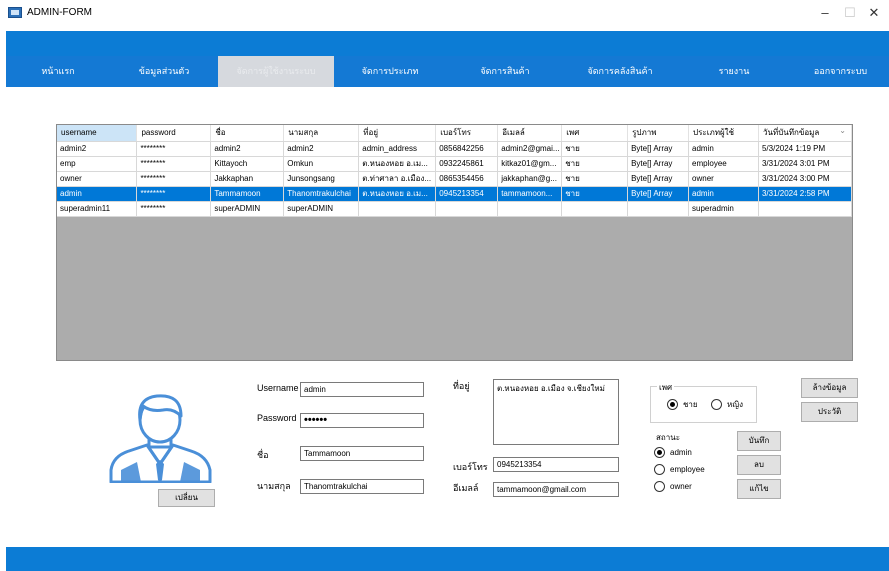  I want to click on table-cell: superadmin11, so click(97, 209).